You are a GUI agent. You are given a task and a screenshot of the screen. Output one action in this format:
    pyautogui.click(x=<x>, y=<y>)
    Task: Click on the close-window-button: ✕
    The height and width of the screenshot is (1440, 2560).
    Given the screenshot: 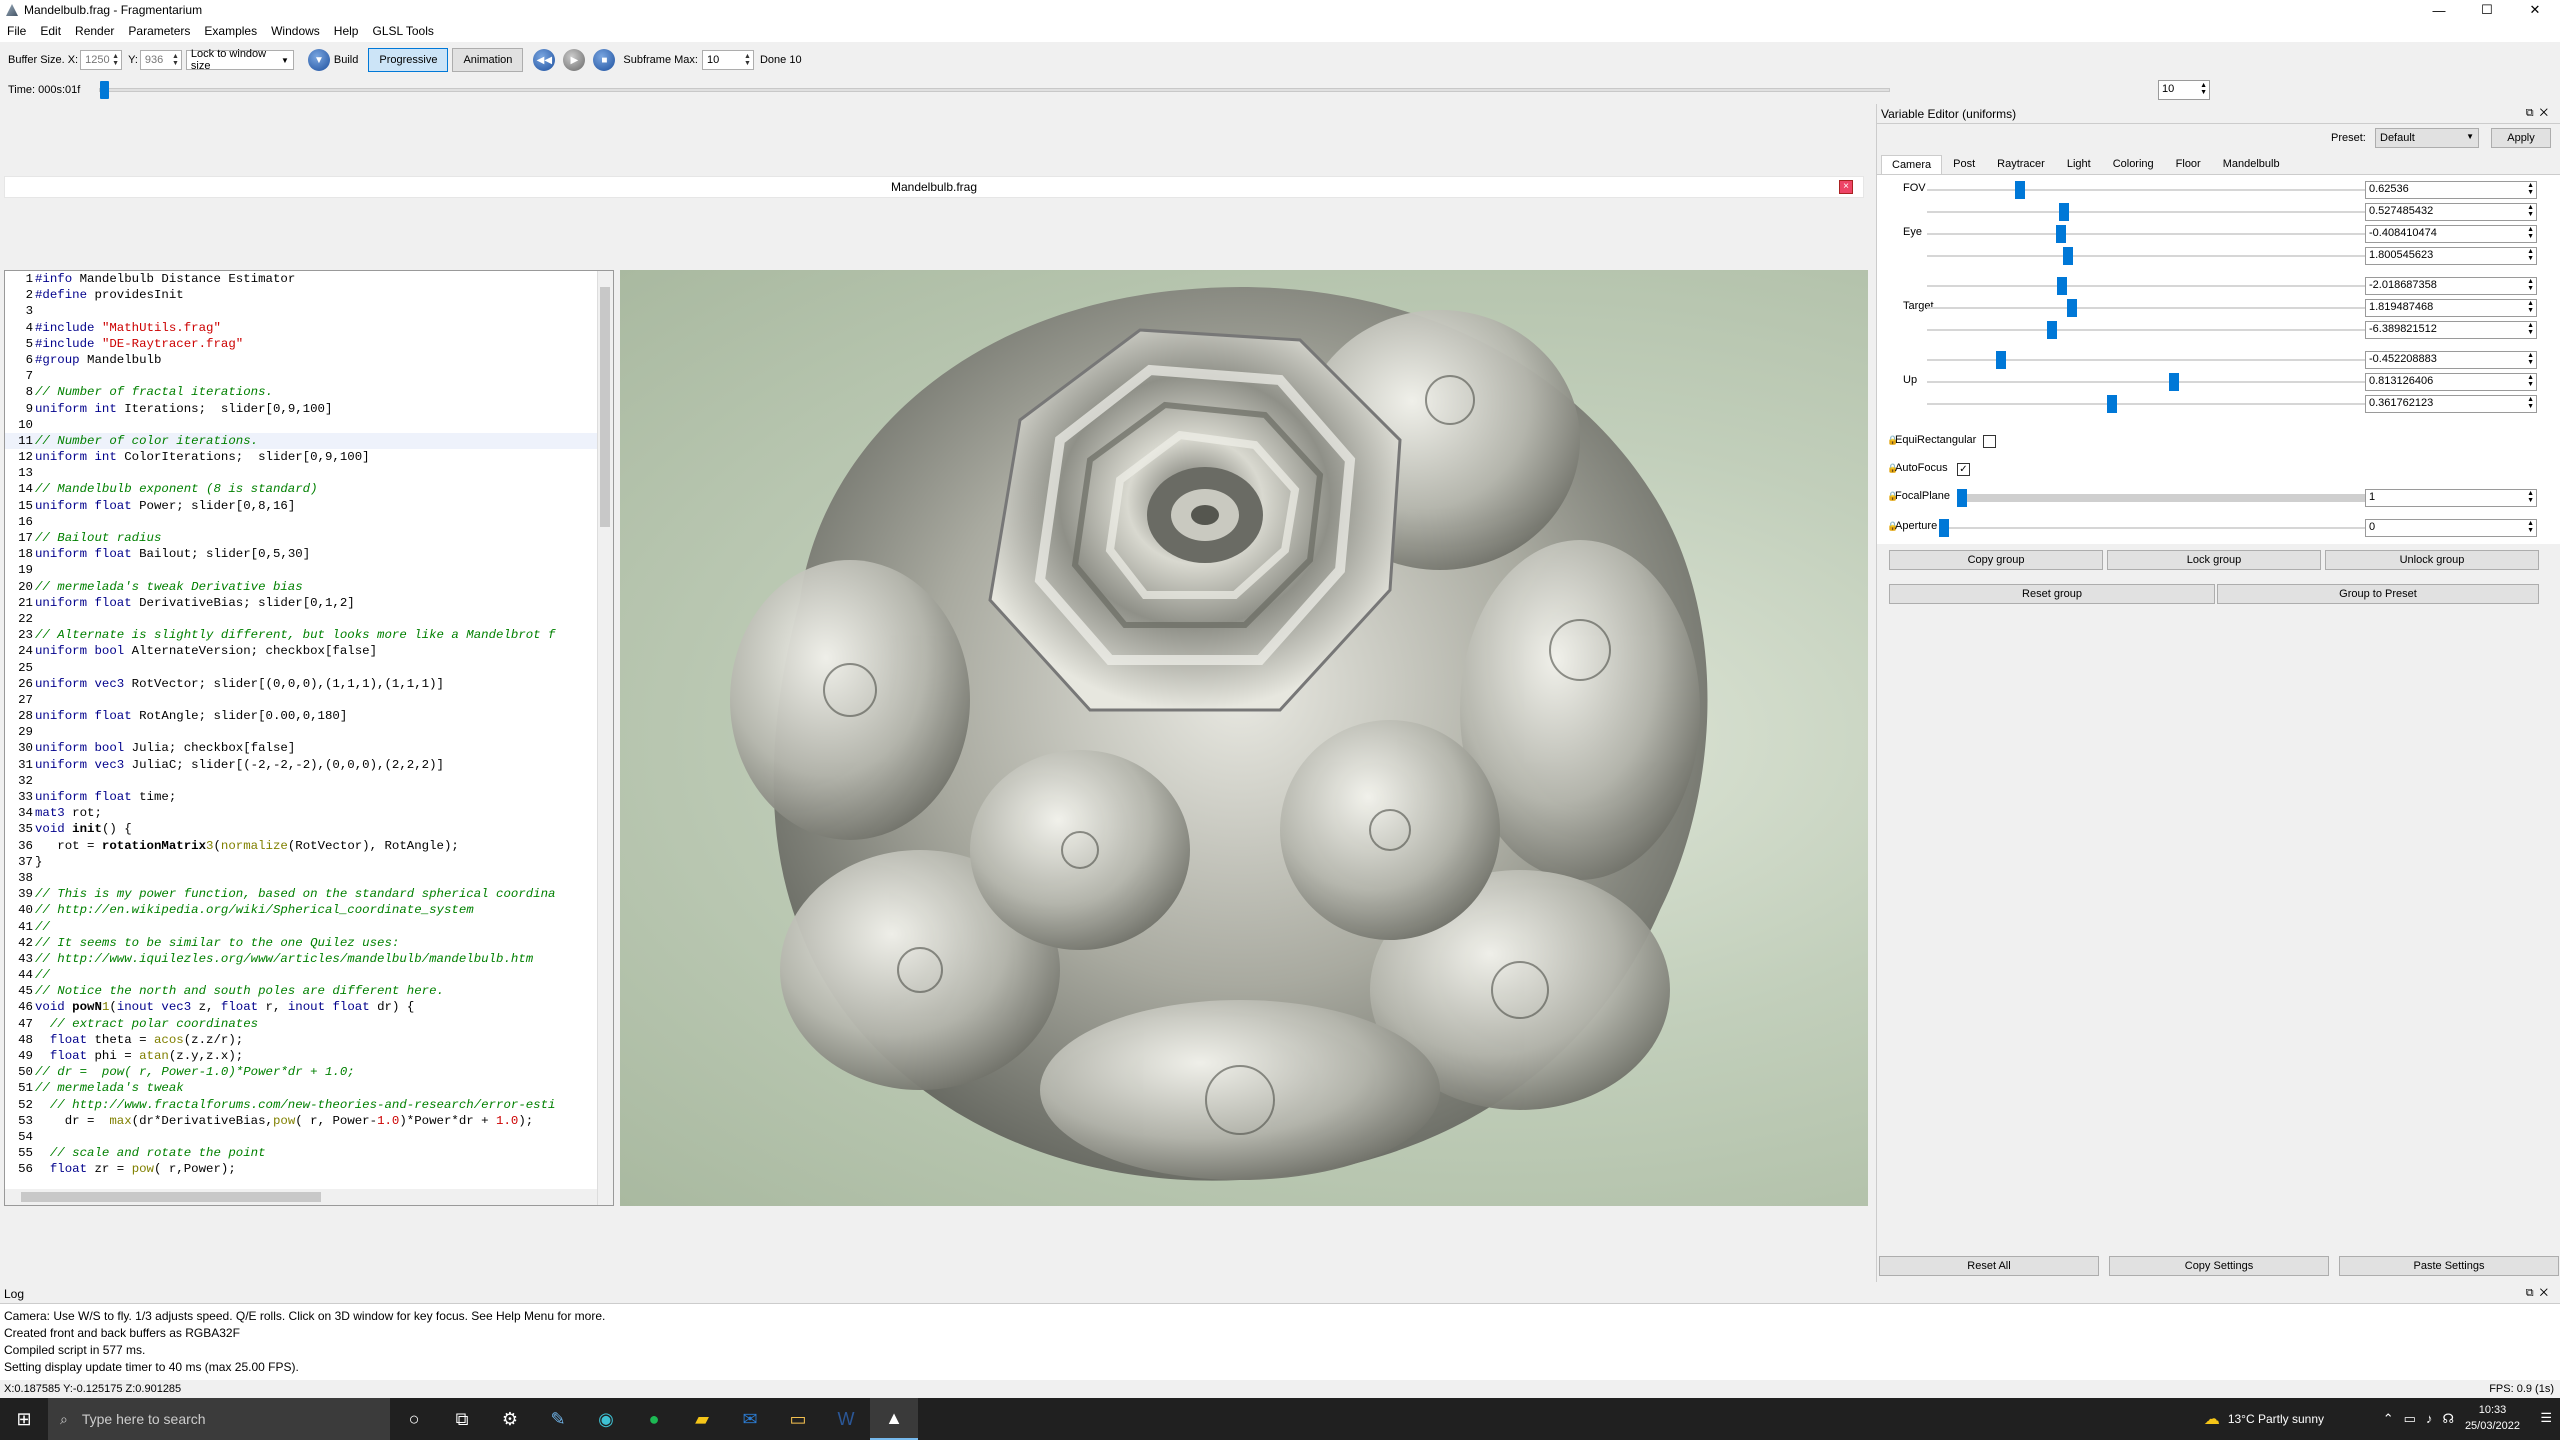 What is the action you would take?
    pyautogui.click(x=2535, y=10)
    